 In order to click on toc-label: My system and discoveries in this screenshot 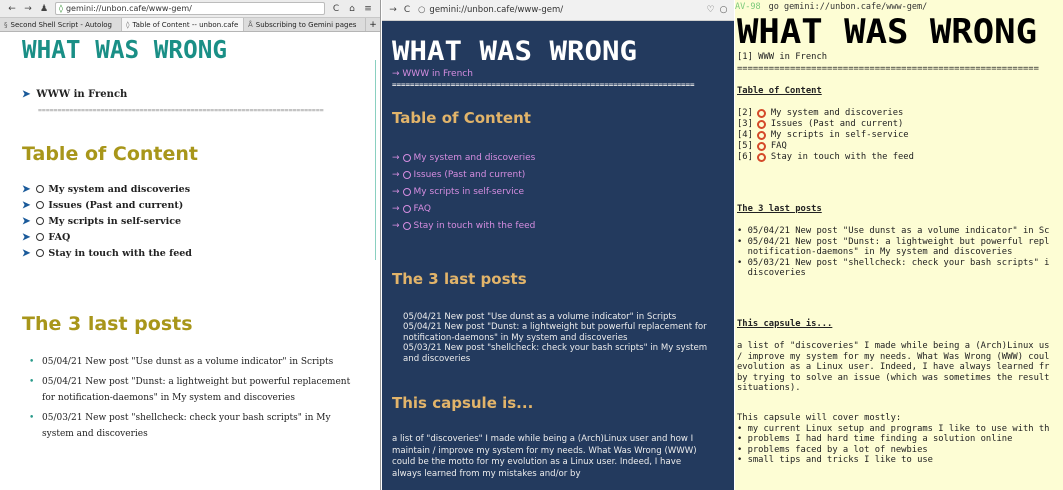, I will do `click(474, 157)`.